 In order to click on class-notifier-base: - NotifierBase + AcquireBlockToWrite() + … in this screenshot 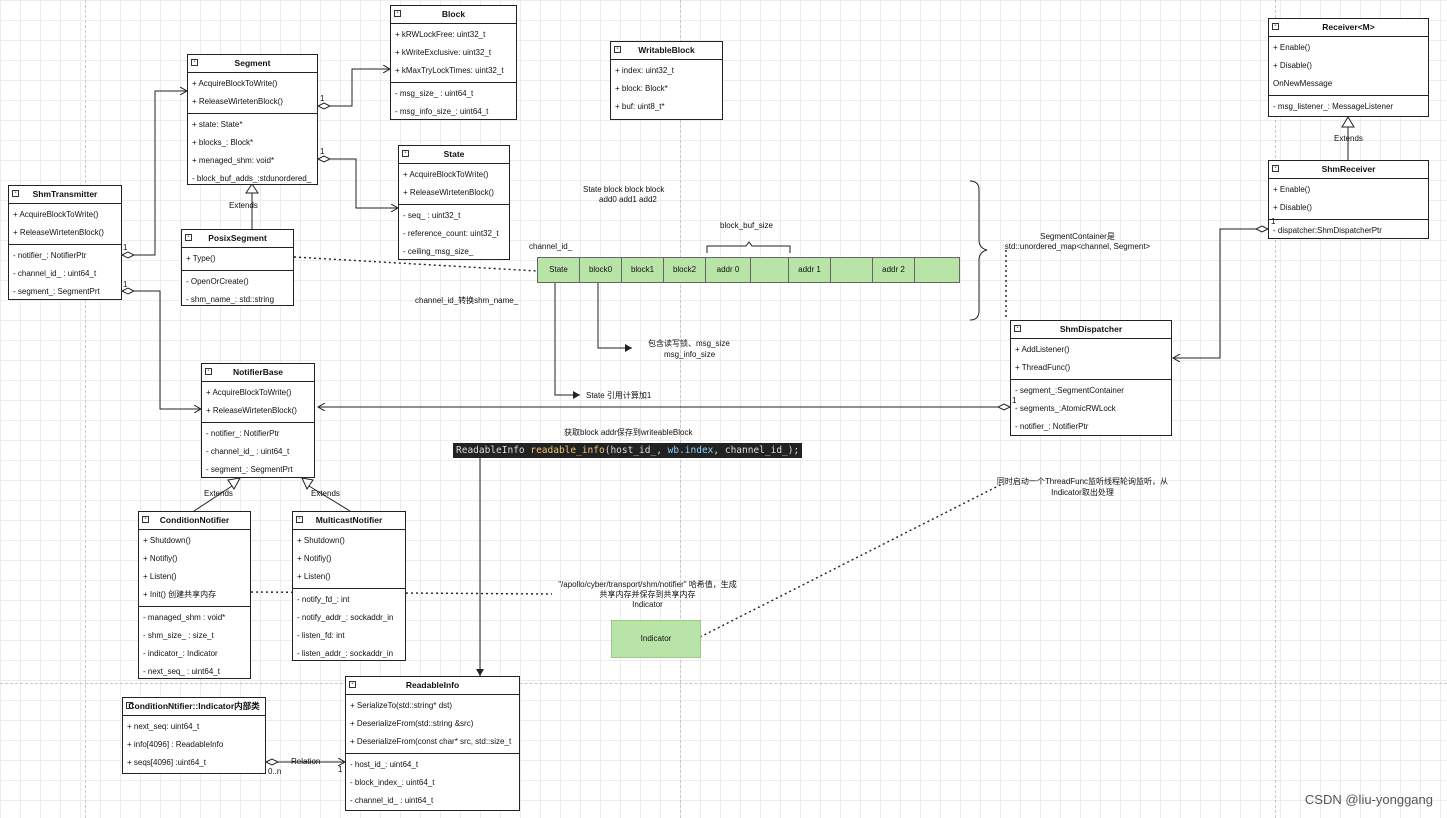, I will do `click(258, 420)`.